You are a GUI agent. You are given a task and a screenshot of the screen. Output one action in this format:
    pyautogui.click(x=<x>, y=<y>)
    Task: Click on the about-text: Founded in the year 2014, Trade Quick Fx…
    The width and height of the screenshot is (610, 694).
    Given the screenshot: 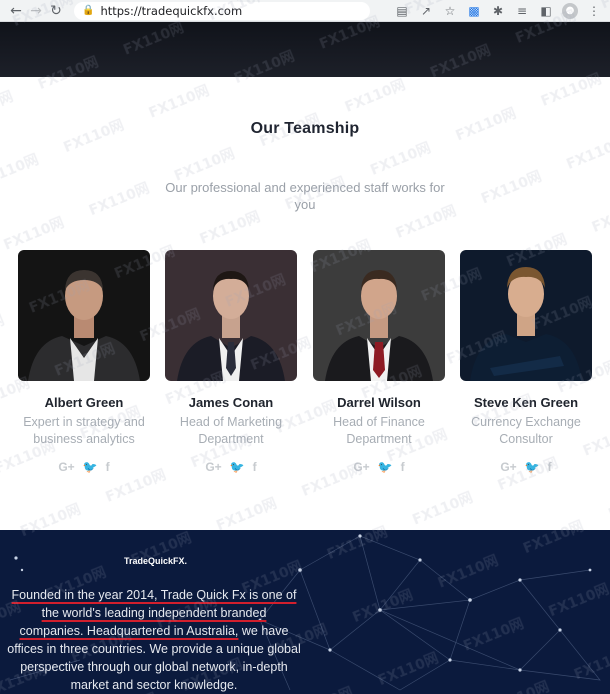 What is the action you would take?
    pyautogui.click(x=154, y=640)
    